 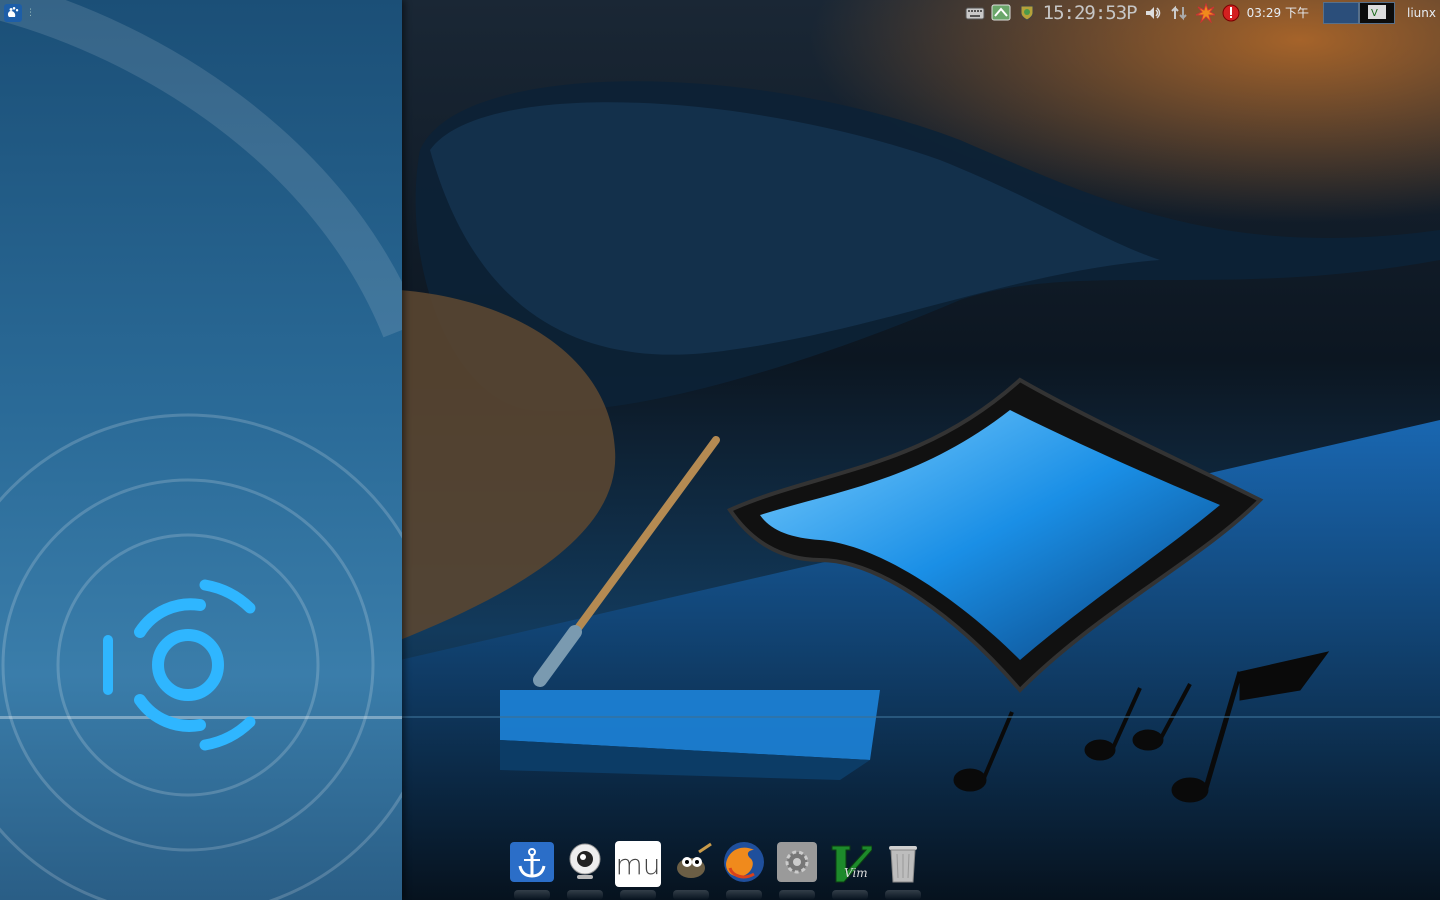 I want to click on user-menu: liunx, so click(x=1421, y=13).